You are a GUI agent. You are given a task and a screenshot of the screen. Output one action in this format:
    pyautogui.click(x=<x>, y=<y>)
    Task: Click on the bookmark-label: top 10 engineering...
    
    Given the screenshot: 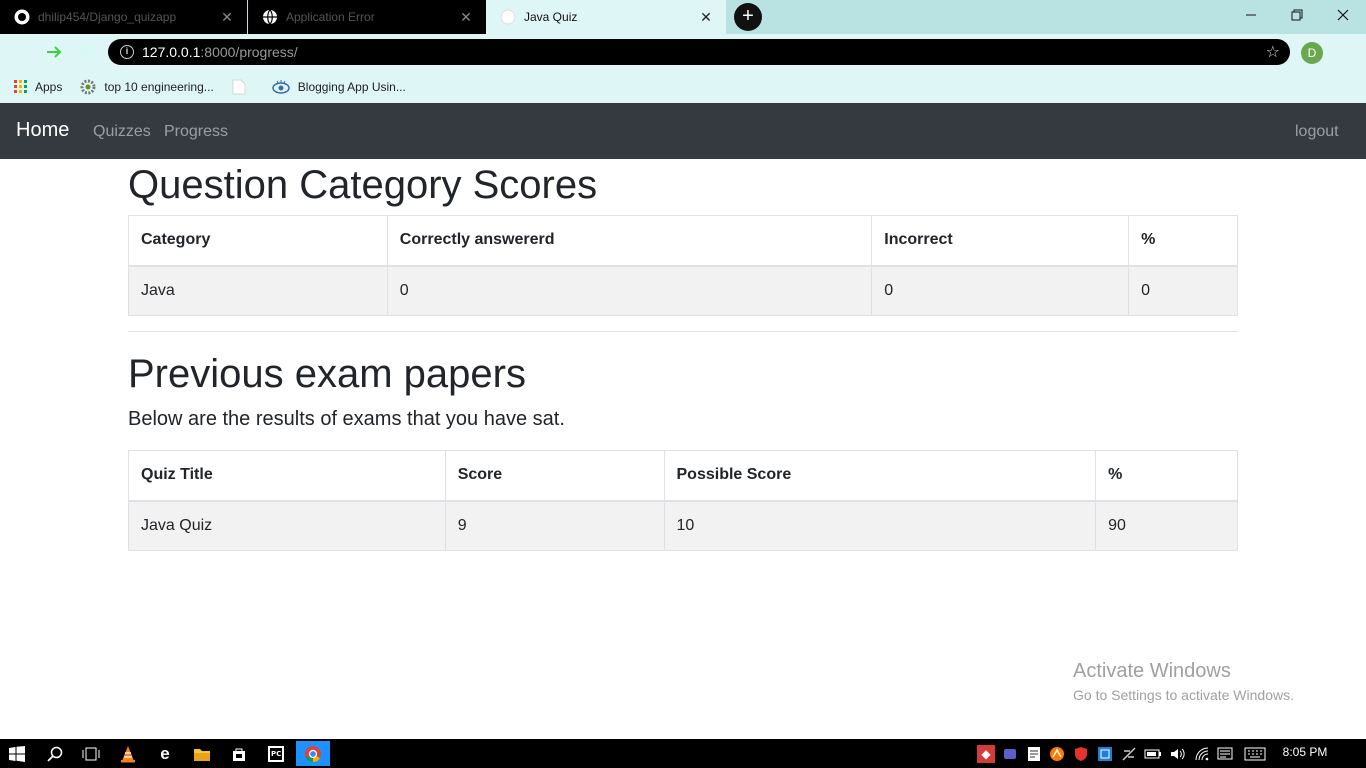 What is the action you would take?
    pyautogui.click(x=159, y=86)
    